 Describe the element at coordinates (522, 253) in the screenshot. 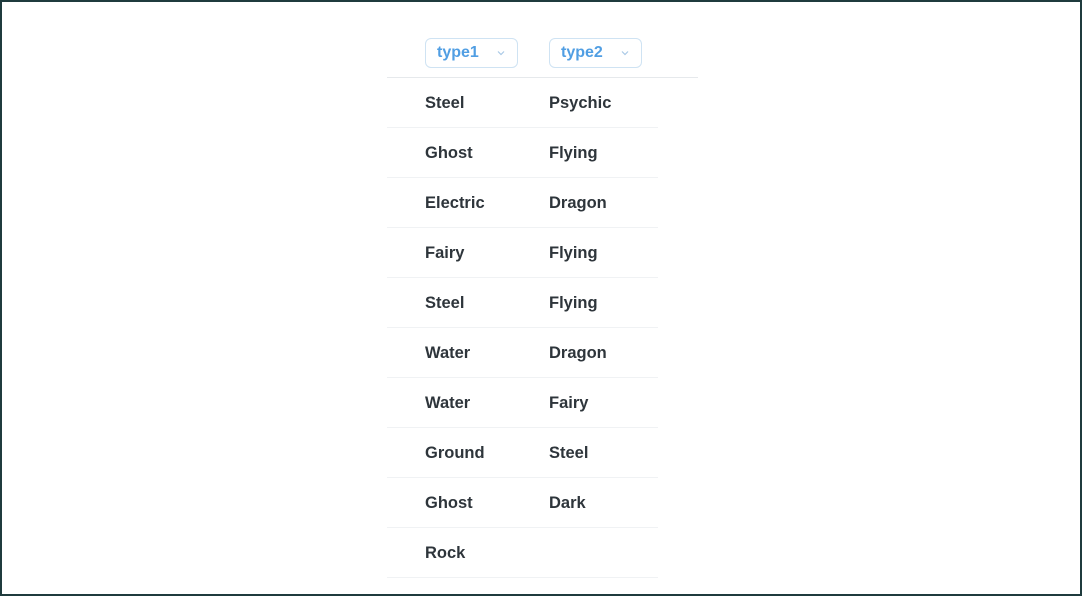

I see `table-row: Fairy Flying` at that location.